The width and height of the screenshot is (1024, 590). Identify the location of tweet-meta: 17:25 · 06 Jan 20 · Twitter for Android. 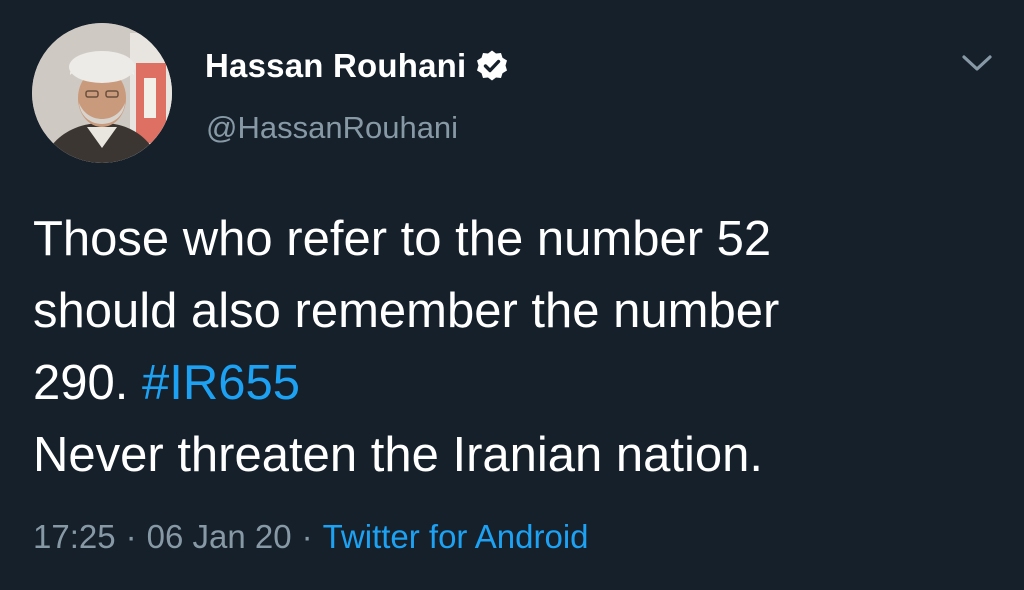
(311, 537).